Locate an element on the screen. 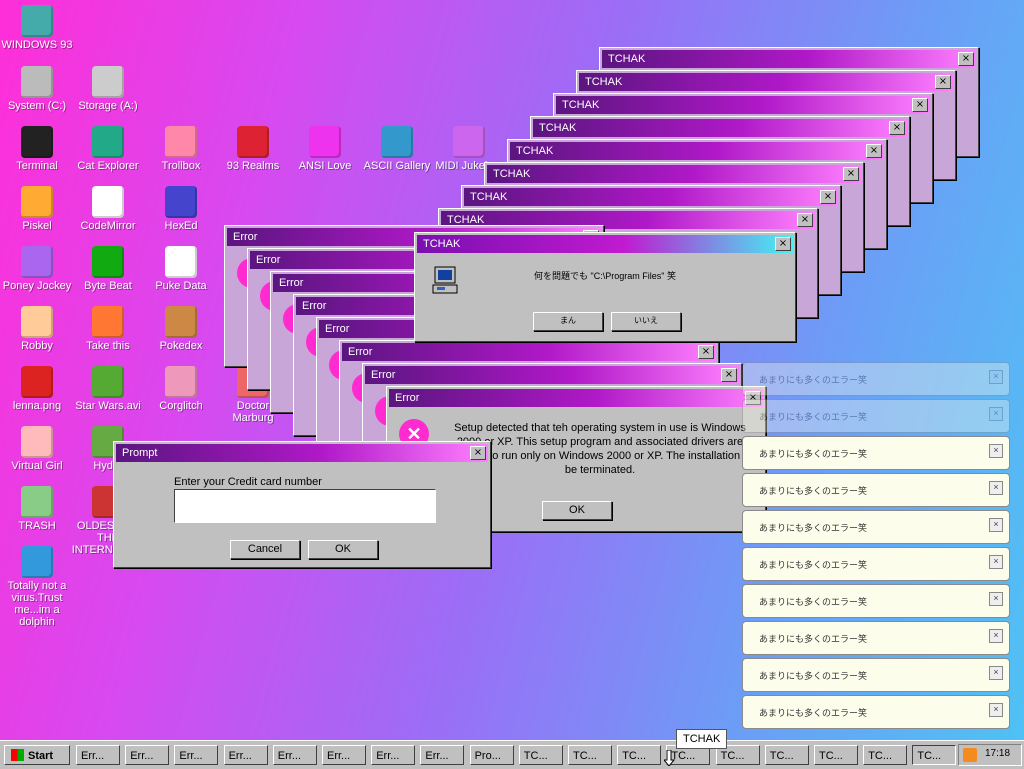 The width and height of the screenshot is (1024, 769). desktop-icon-3: Storage (A:) is located at coordinates (108, 89).